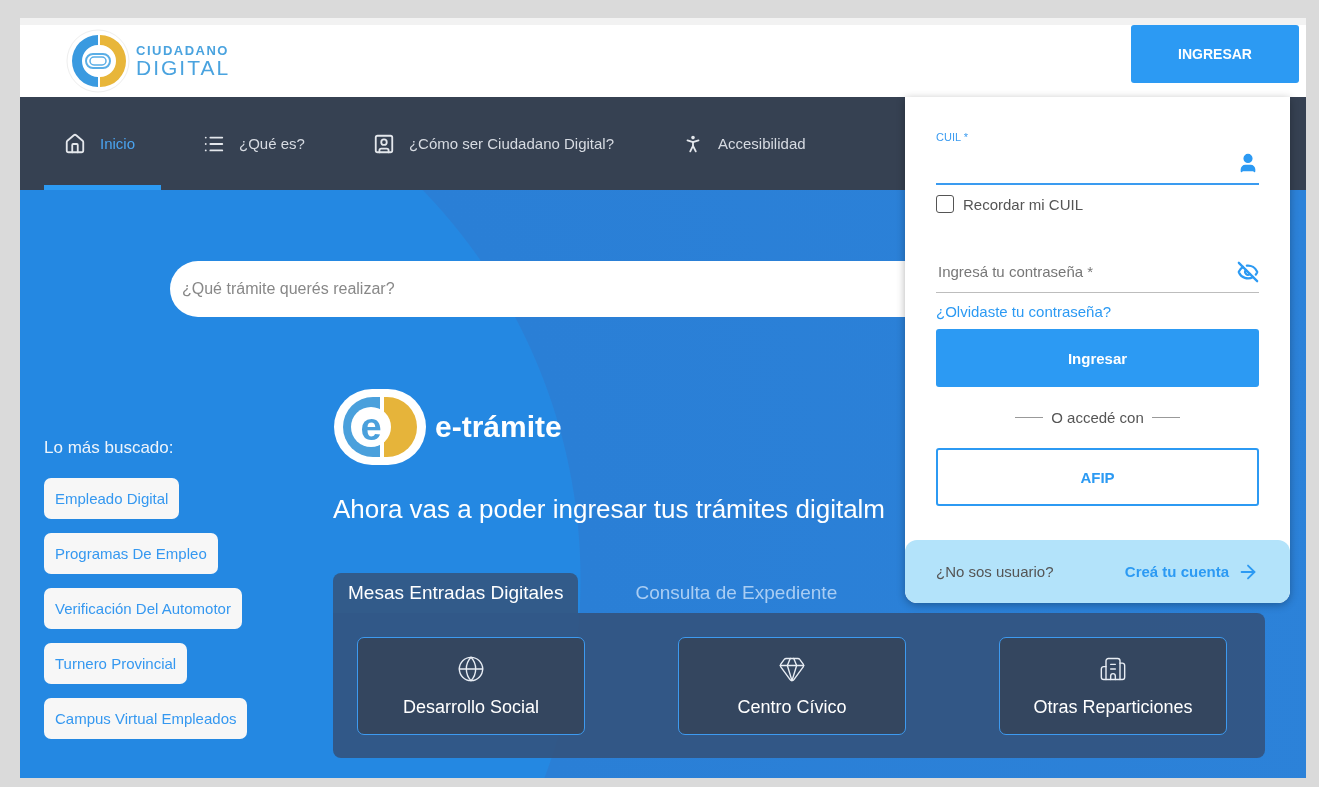 The width and height of the screenshot is (1319, 787). Describe the element at coordinates (1097, 477) in the screenshot. I see `afip-button: AFIP` at that location.